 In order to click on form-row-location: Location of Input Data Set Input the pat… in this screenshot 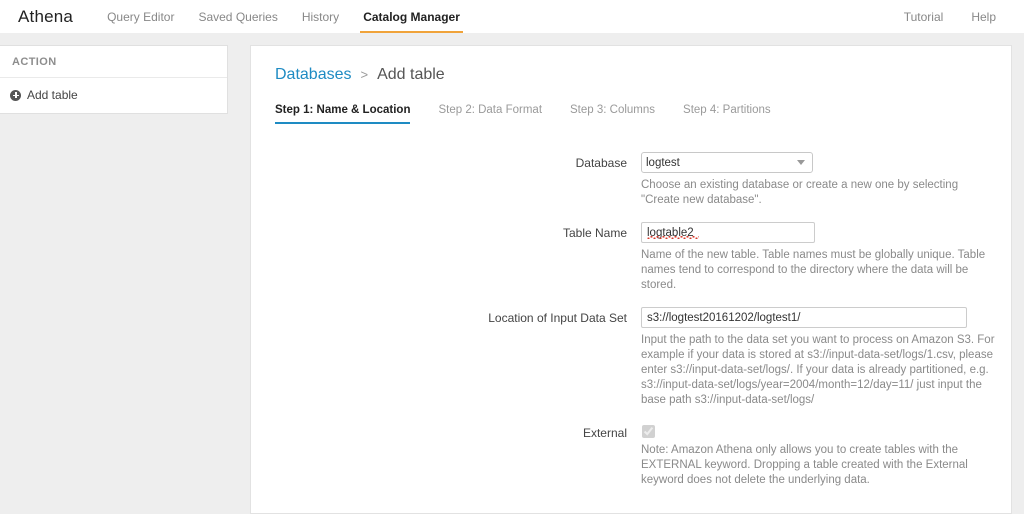, I will do `click(631, 357)`.